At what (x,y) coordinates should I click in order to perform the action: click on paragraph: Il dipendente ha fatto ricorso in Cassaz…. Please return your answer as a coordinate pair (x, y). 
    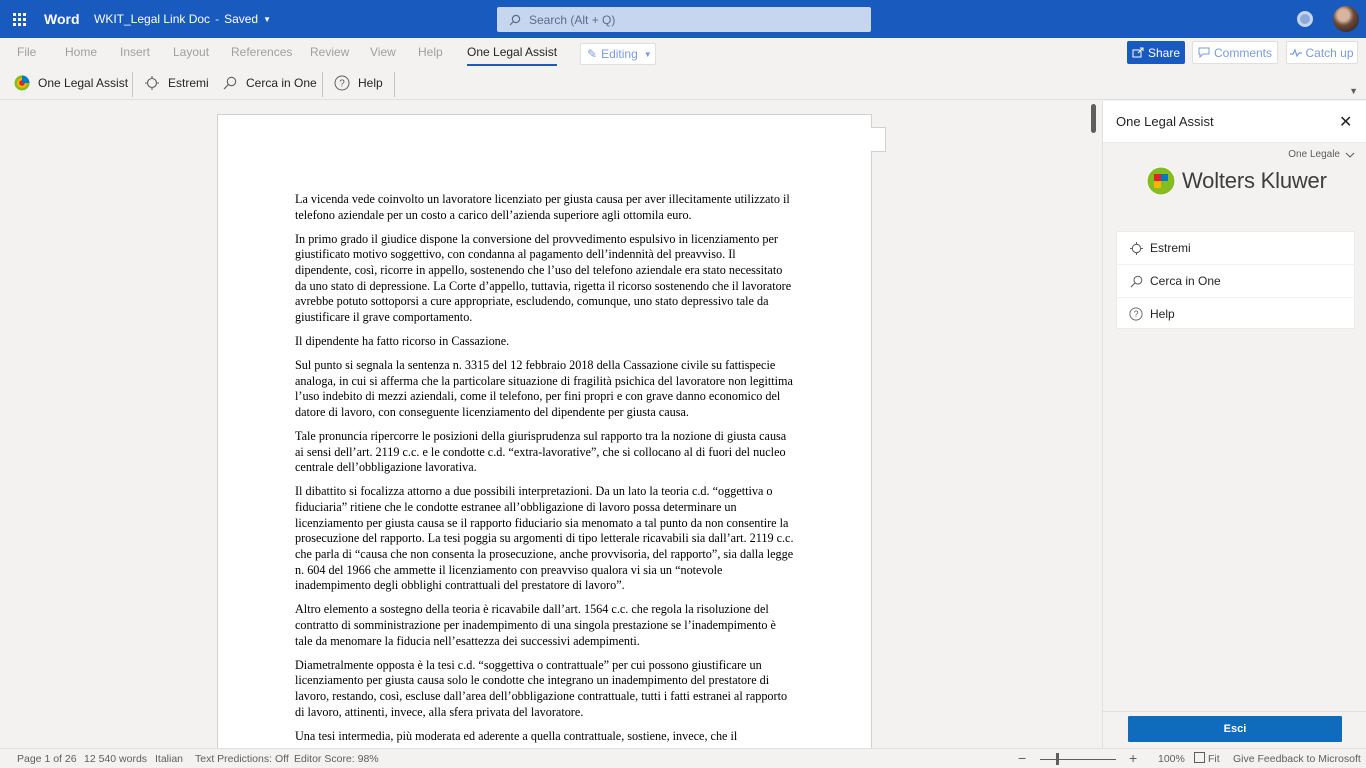
    Looking at the image, I should click on (545, 342).